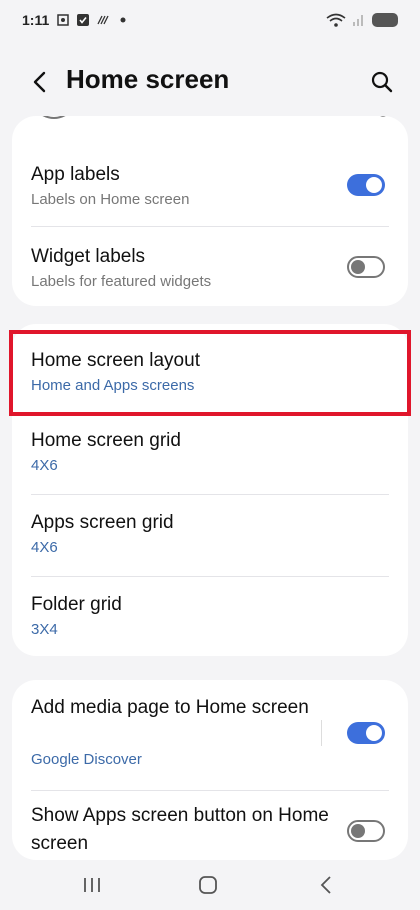  I want to click on search-icon, so click(382, 82).